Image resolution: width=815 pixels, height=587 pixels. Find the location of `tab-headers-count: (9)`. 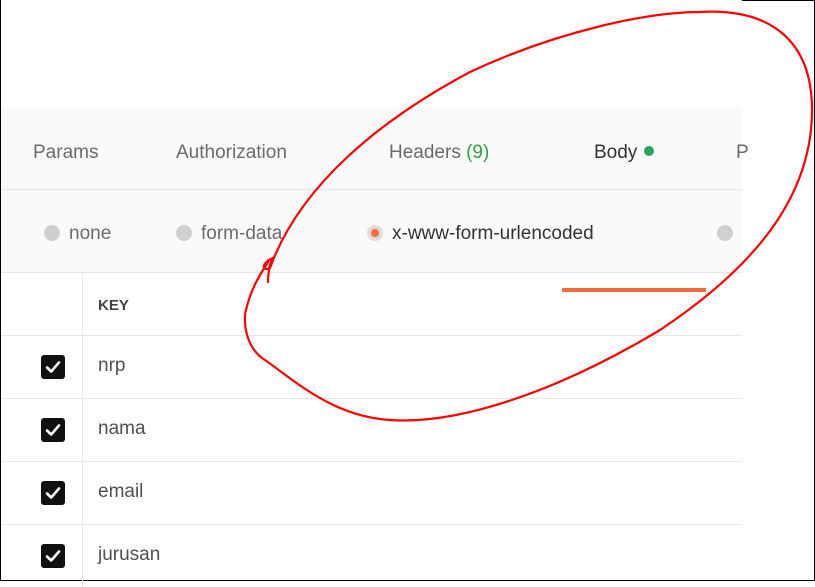

tab-headers-count: (9) is located at coordinates (478, 152).